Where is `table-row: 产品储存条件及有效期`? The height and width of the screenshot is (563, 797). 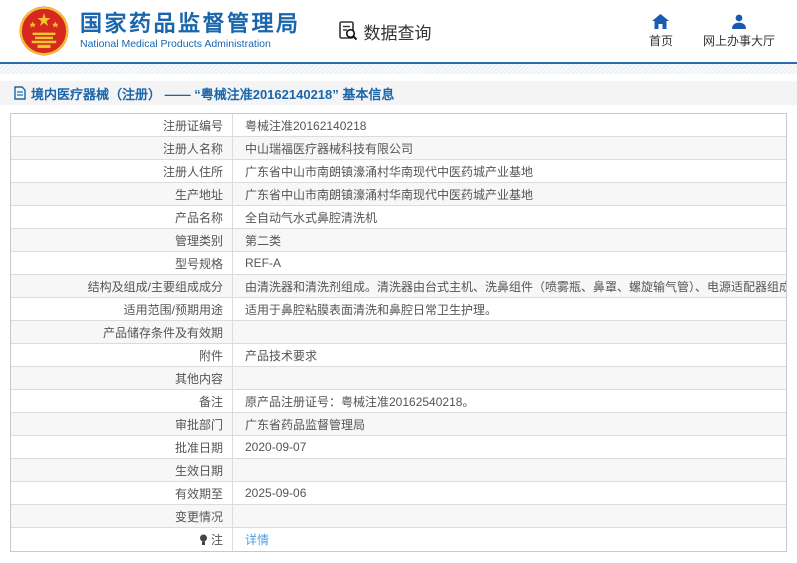 table-row: 产品储存条件及有效期 is located at coordinates (398, 332).